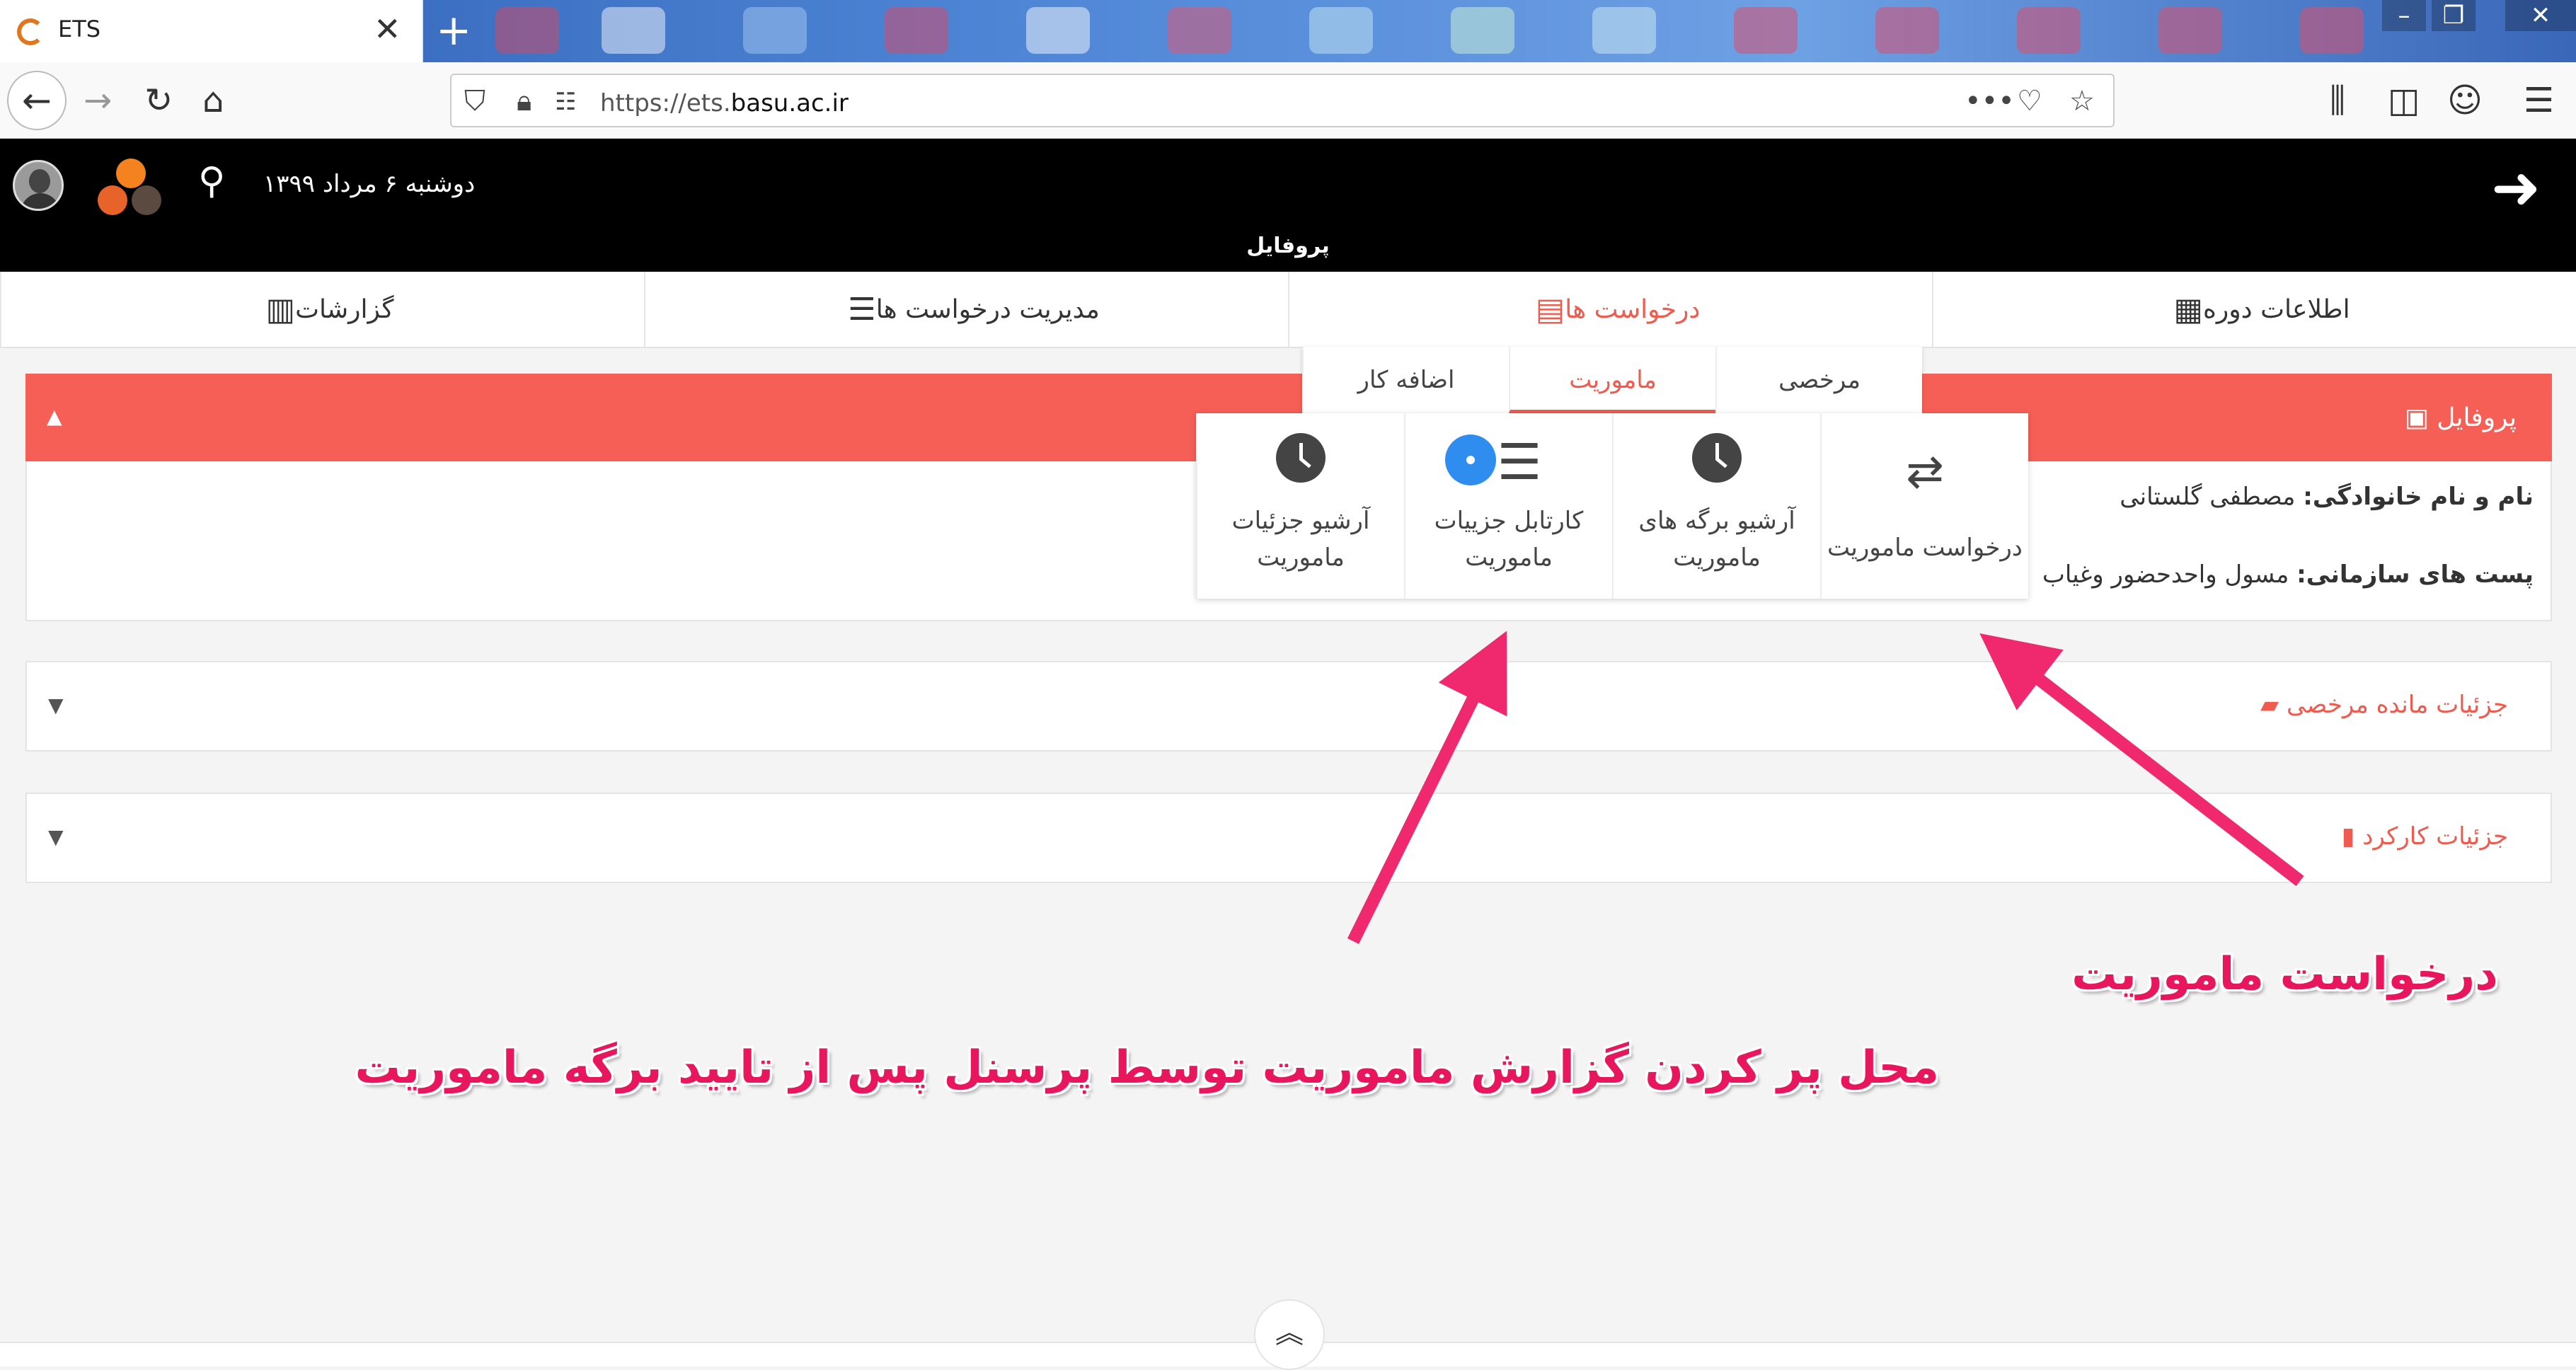 The width and height of the screenshot is (2576, 1370). What do you see at coordinates (2142, 760) in the screenshot?
I see `arrow-to-request` at bounding box center [2142, 760].